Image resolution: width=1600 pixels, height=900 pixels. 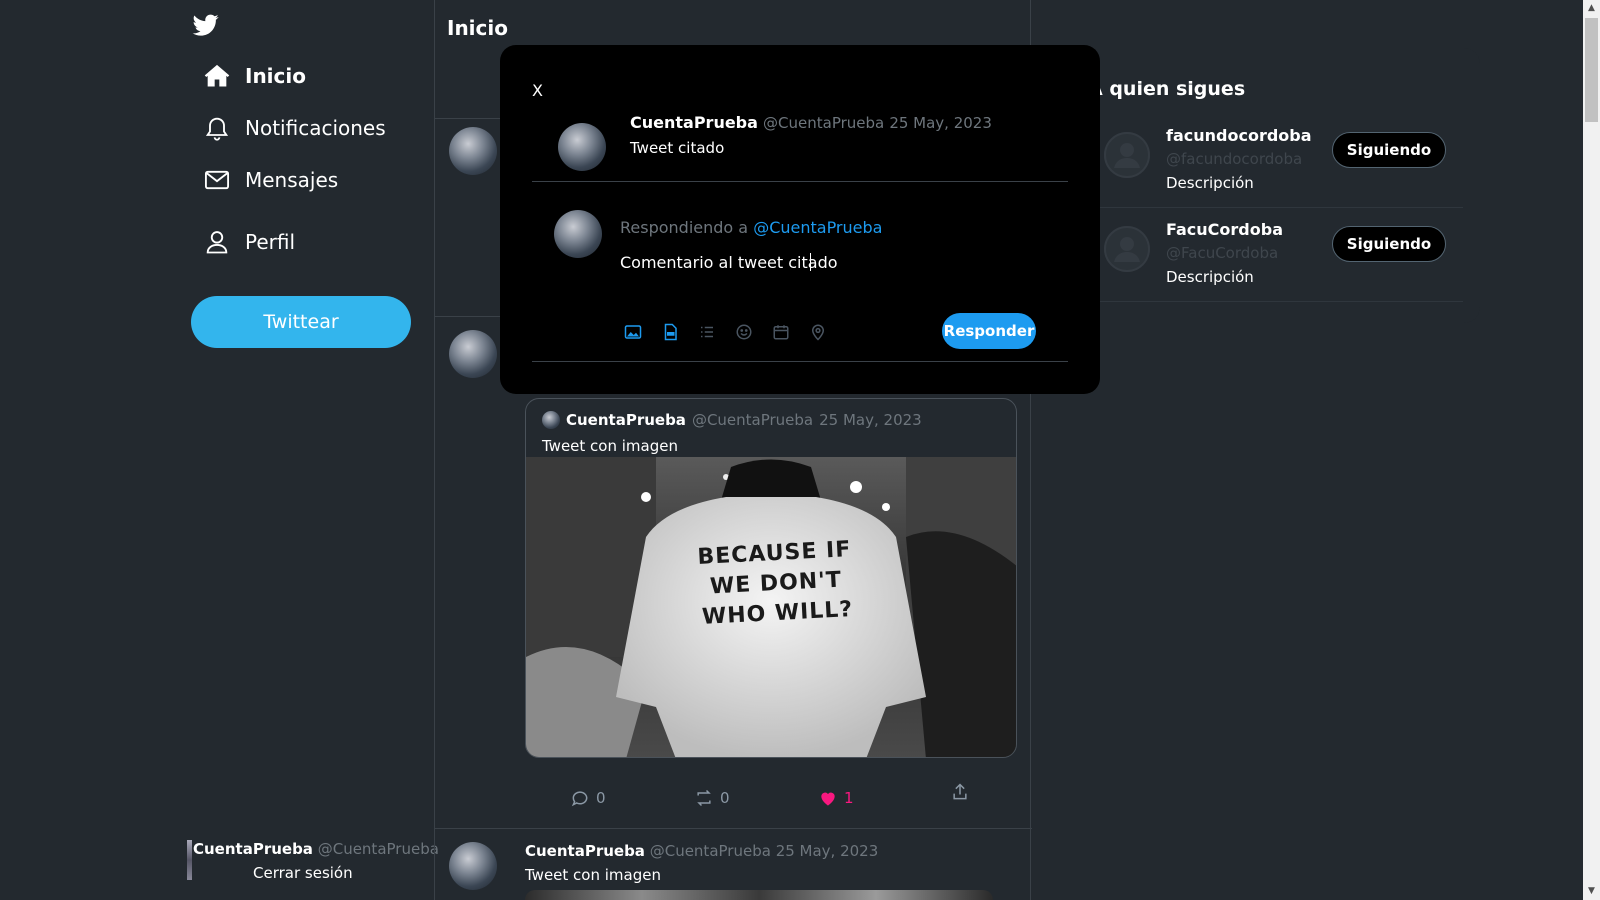 I want to click on heart-icon, so click(x=828, y=799).